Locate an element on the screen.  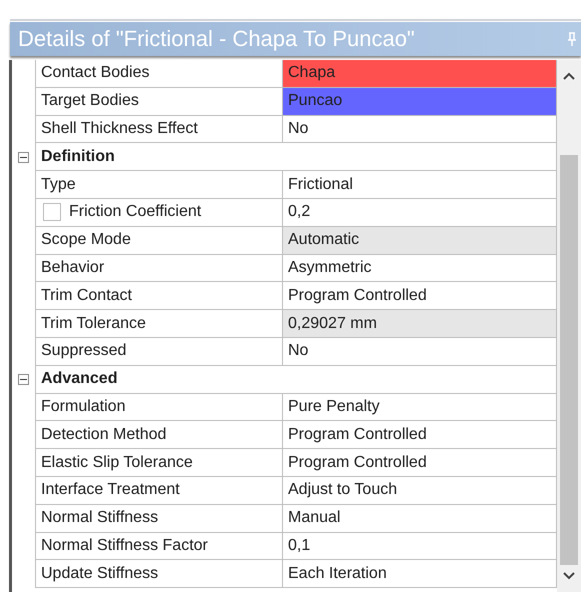
property-label: Detection Method is located at coordinates (159, 435).